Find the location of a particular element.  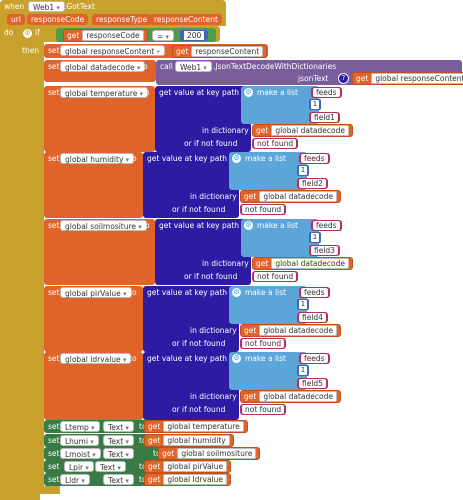

do-label: do is located at coordinates (9, 32).